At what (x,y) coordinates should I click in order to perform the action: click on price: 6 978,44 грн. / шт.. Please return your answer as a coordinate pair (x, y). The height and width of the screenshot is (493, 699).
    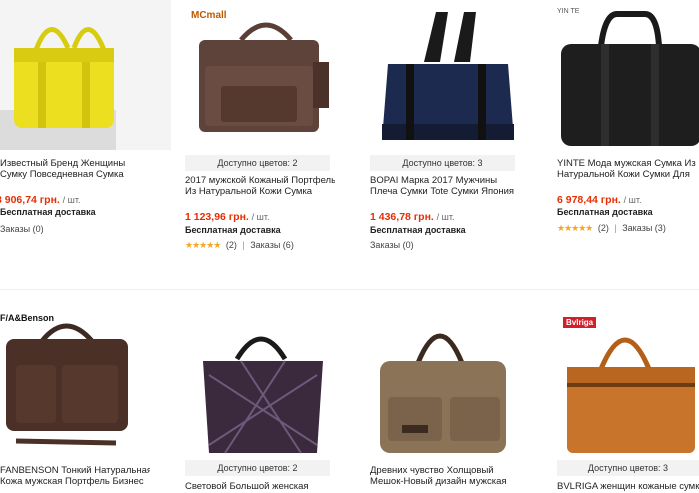
    Looking at the image, I should click on (599, 200).